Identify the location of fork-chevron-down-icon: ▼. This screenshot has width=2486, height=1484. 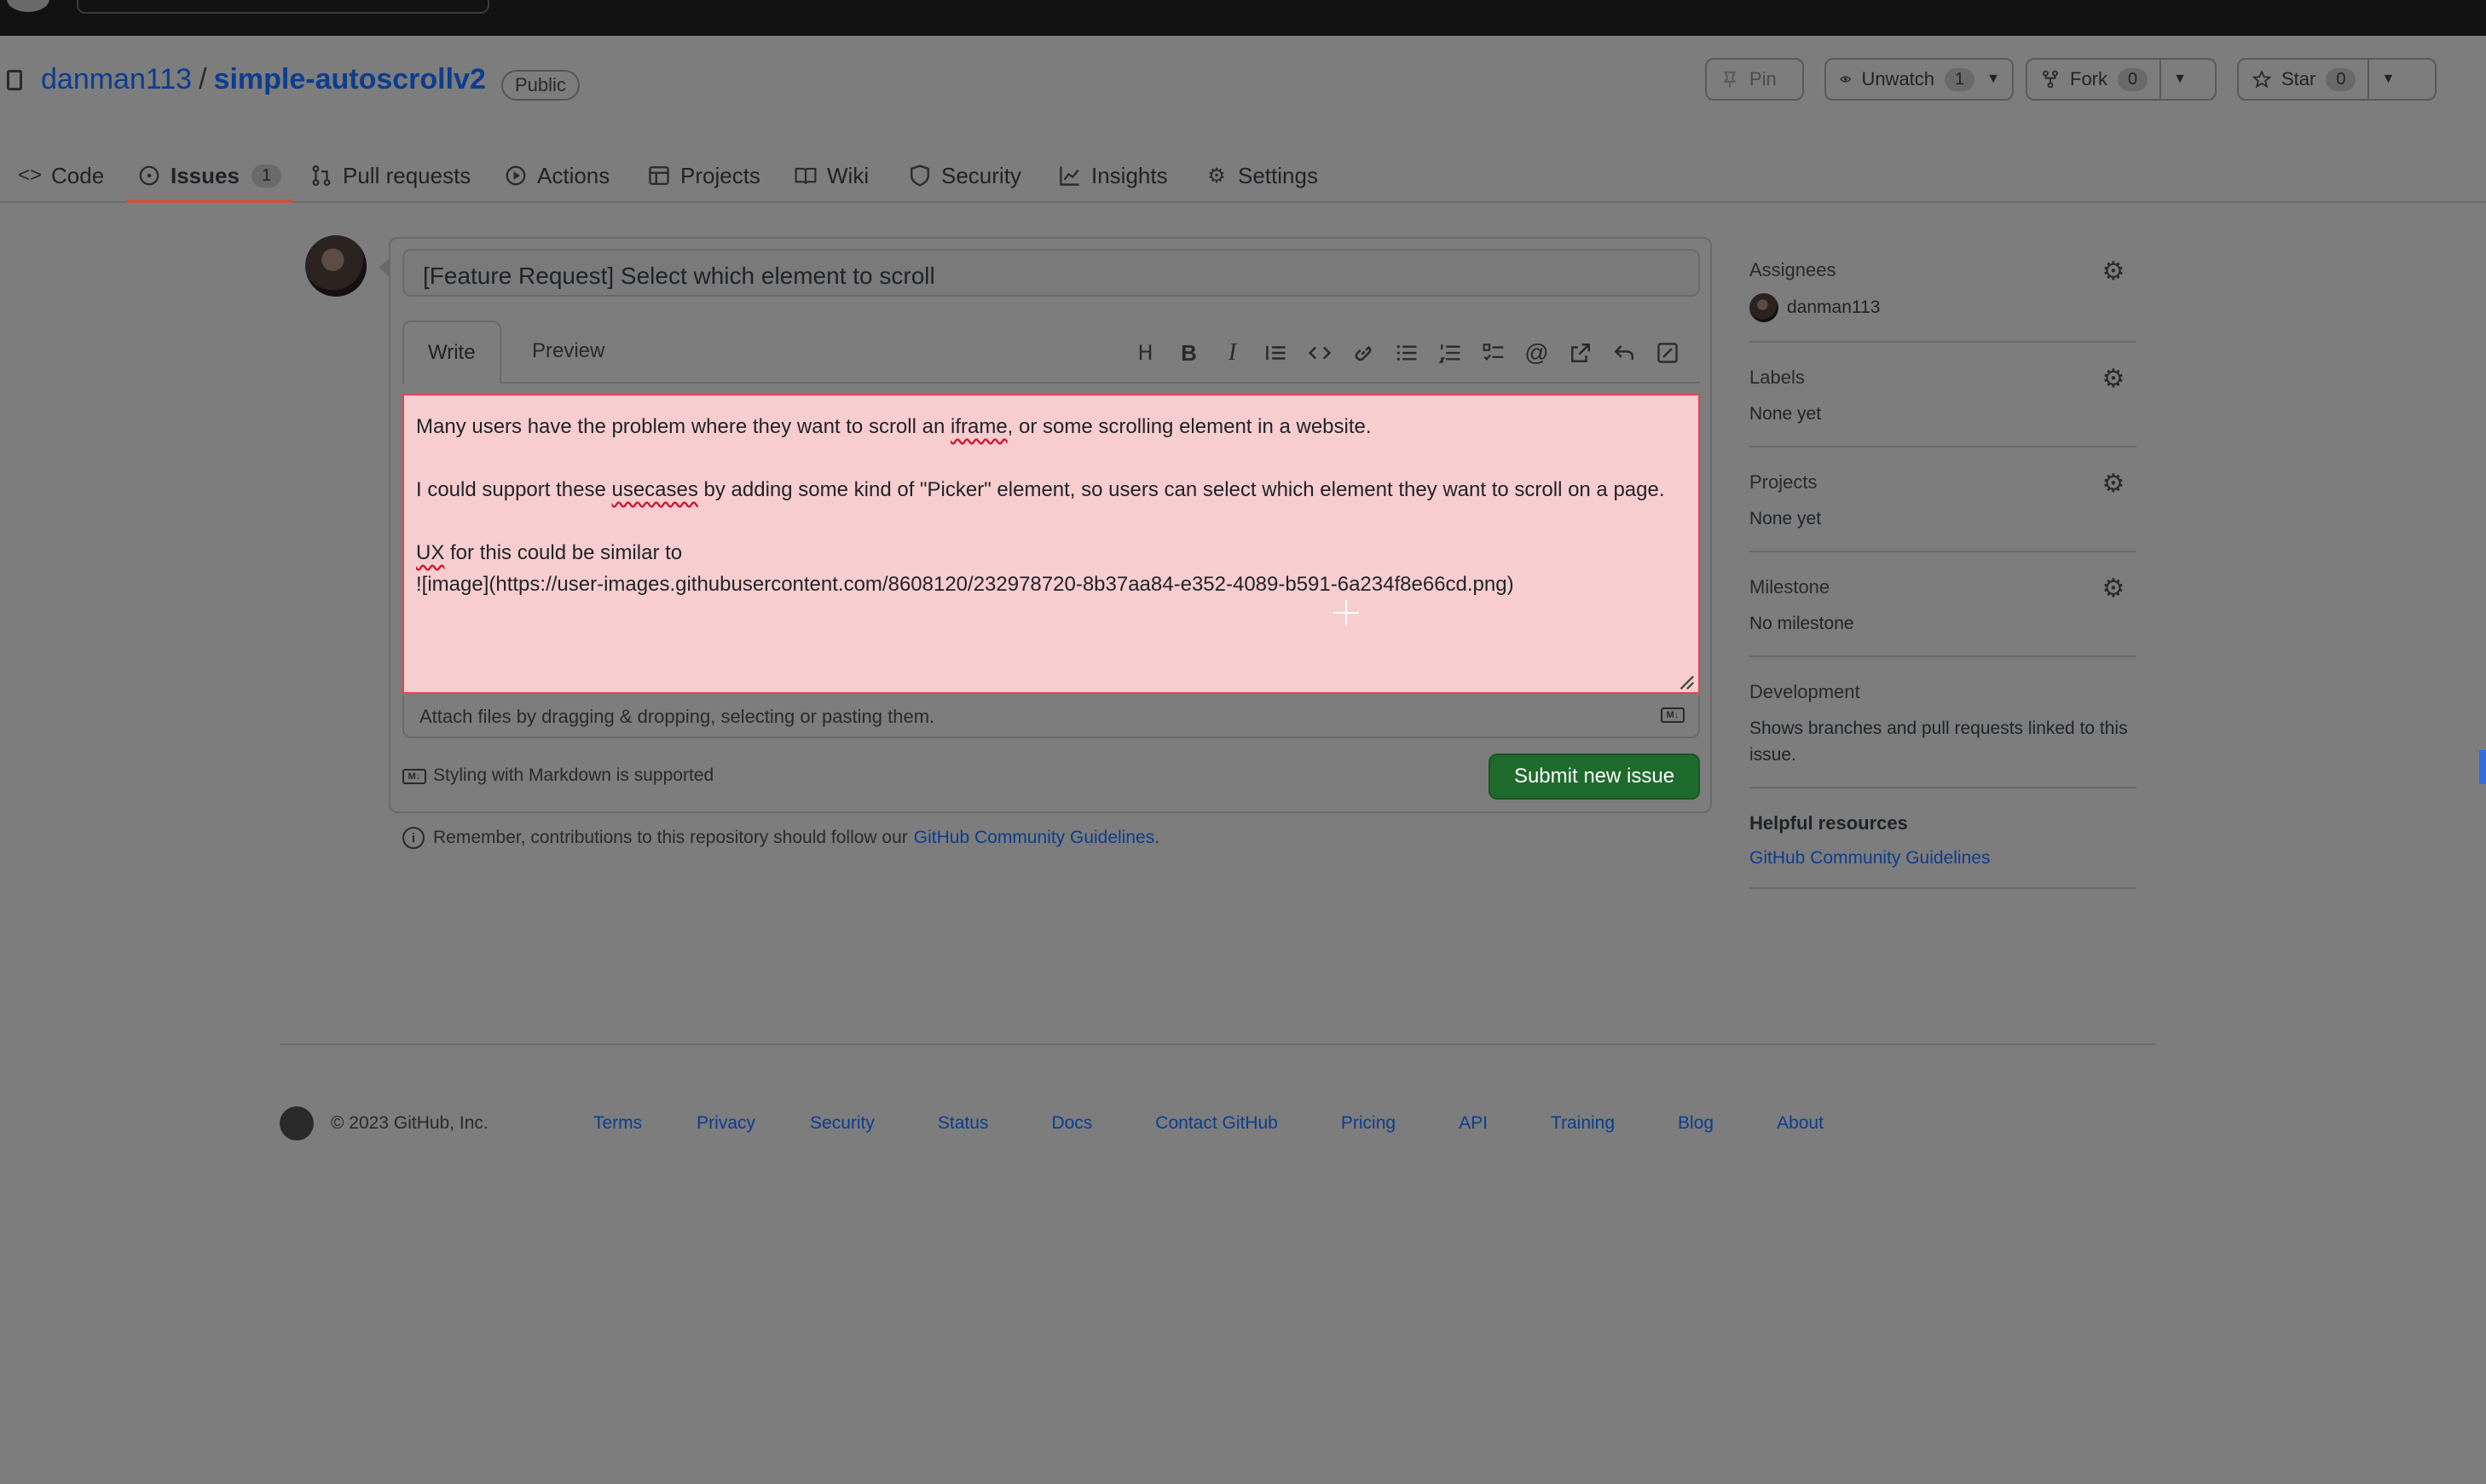
(2180, 79).